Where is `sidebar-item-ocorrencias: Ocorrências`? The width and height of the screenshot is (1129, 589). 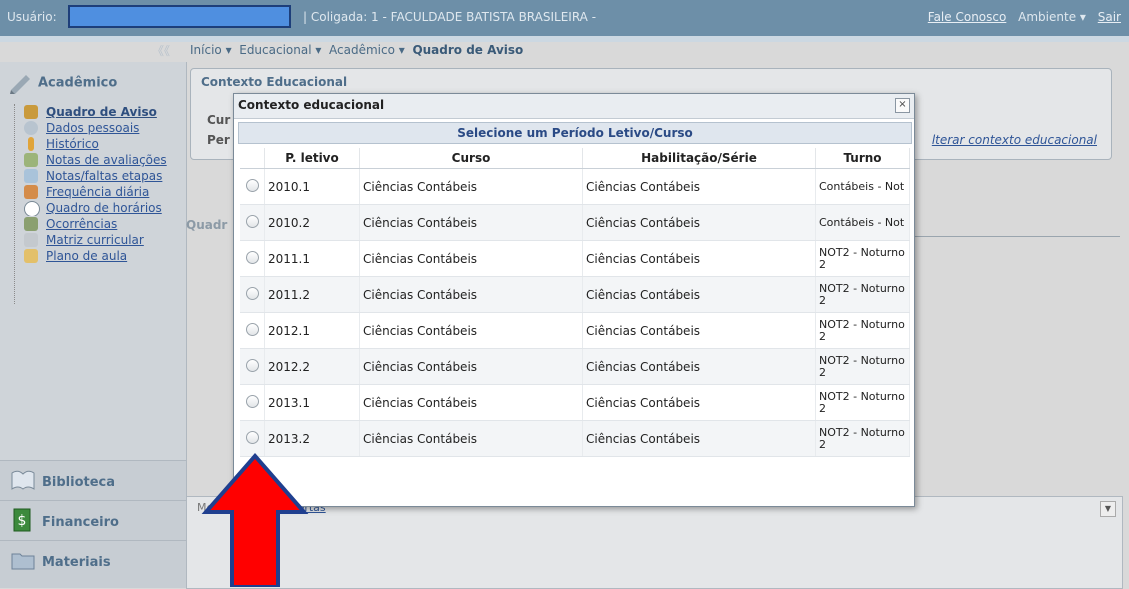 sidebar-item-ocorrencias: Ocorrências is located at coordinates (106, 224).